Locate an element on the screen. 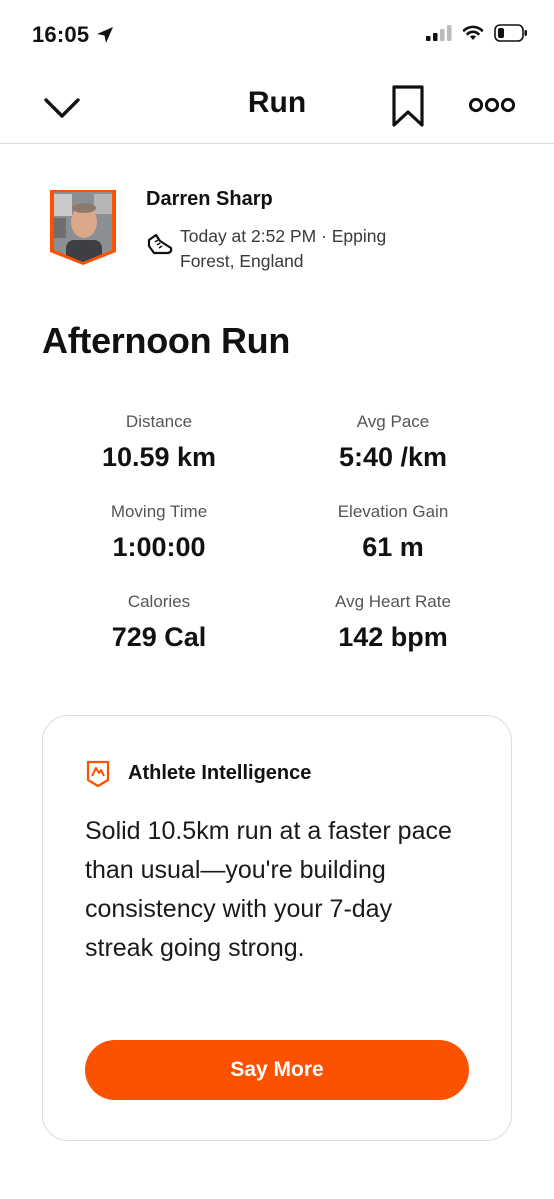 The image size is (554, 1199). stat-moving-time: Moving Time 1:00:00 is located at coordinates (159, 532).